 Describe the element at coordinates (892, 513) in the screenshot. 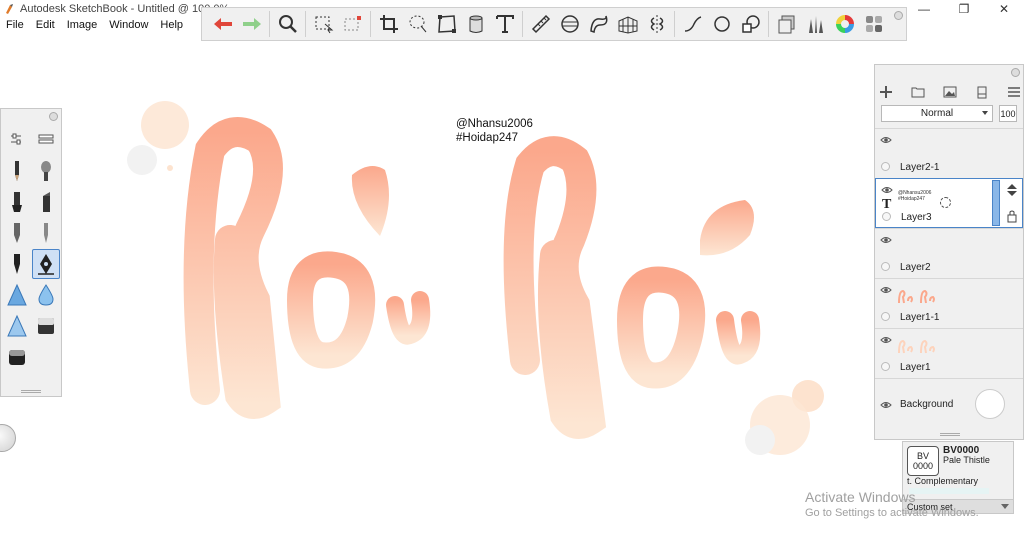

I see `watermark-subtitle: Go to Settings to activate Windows.` at that location.